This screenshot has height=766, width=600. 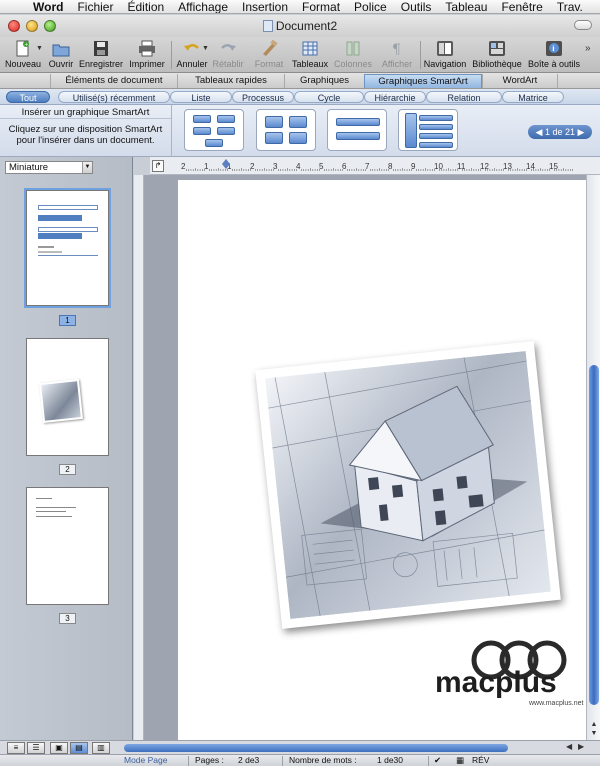 I want to click on smartart-layout-vertical-bullets, so click(x=428, y=130).